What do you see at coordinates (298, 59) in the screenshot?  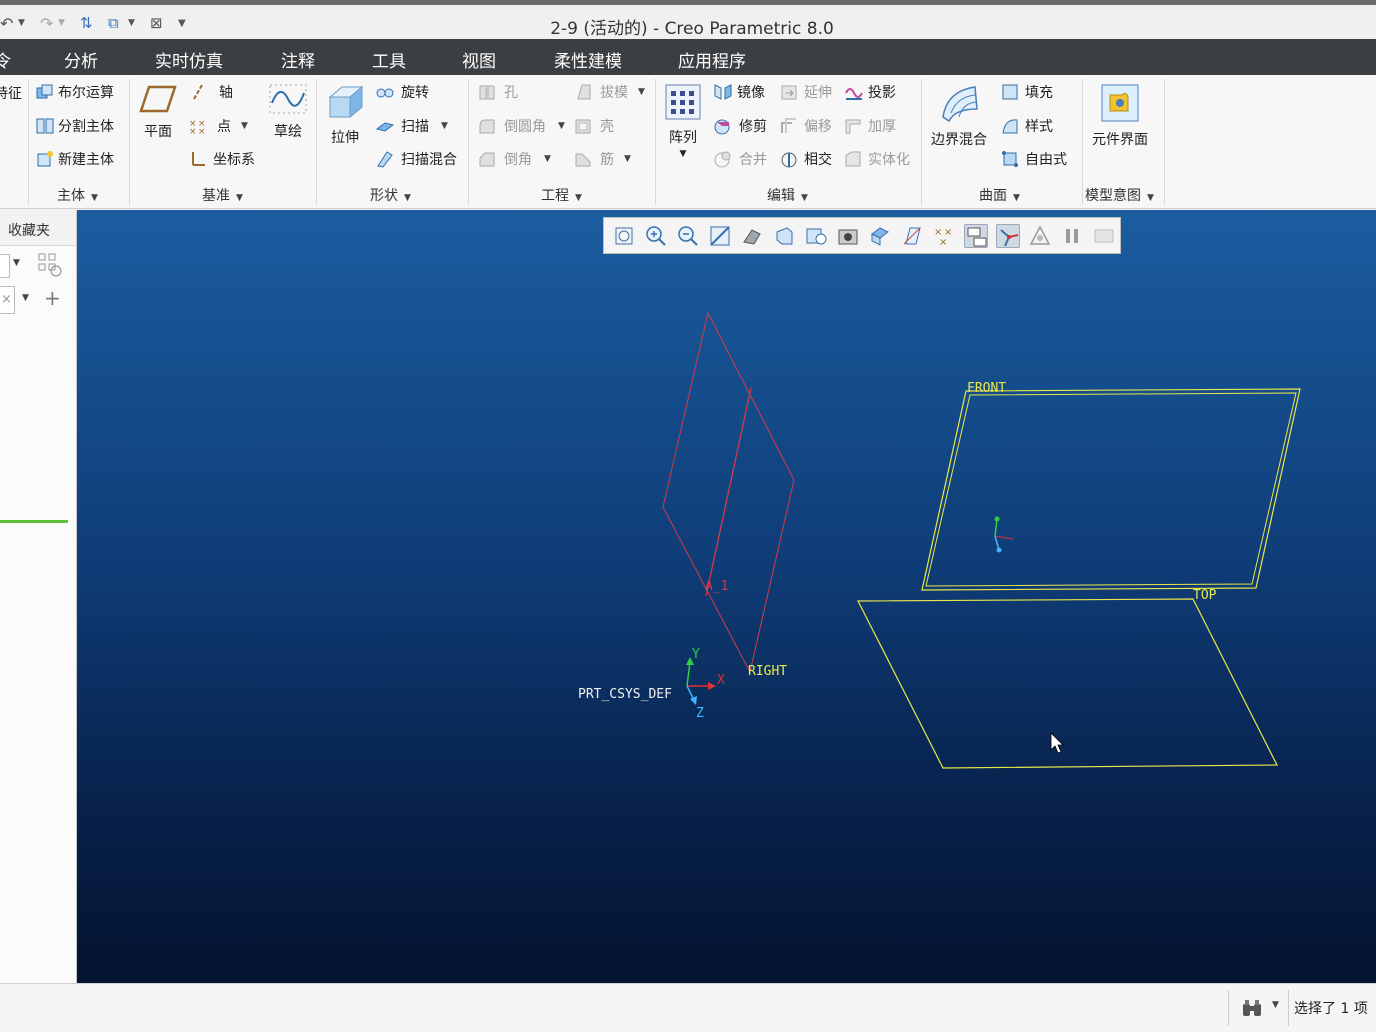 I see `menu-item-annotate: 注释` at bounding box center [298, 59].